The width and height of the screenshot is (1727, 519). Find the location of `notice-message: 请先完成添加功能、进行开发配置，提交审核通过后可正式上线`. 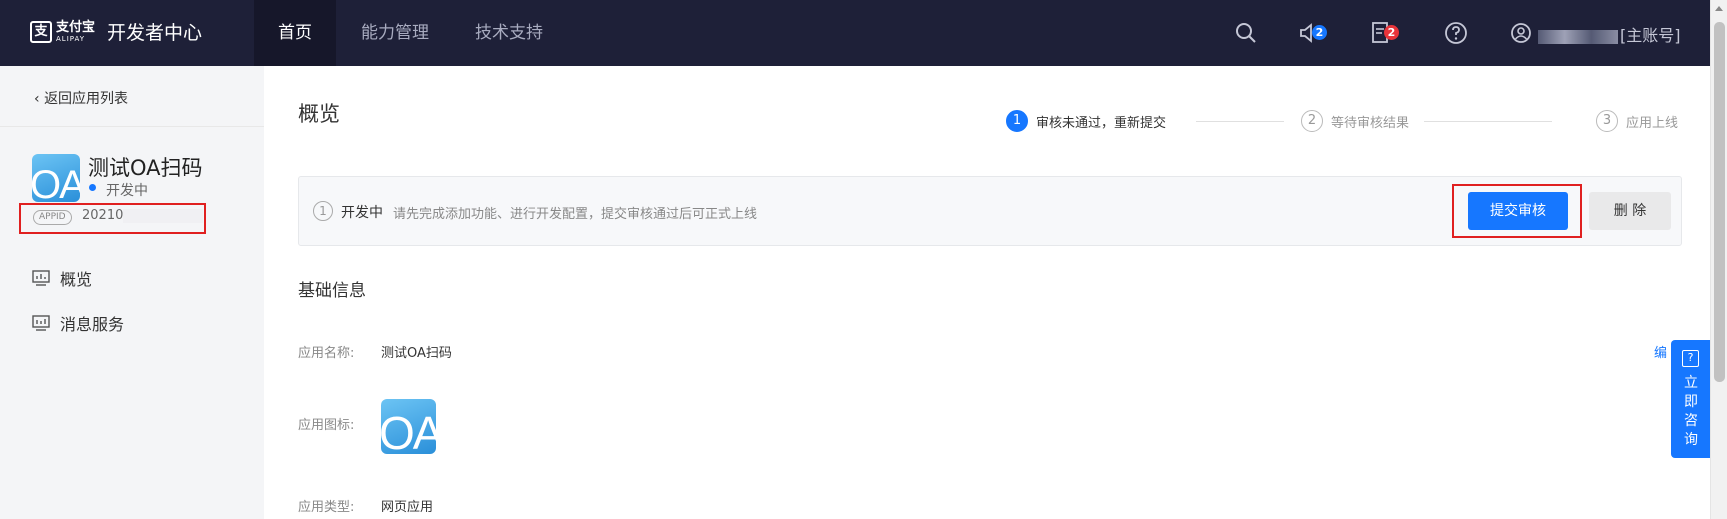

notice-message: 请先完成添加功能、进行开发配置，提交审核通过后可正式上线 is located at coordinates (575, 214).